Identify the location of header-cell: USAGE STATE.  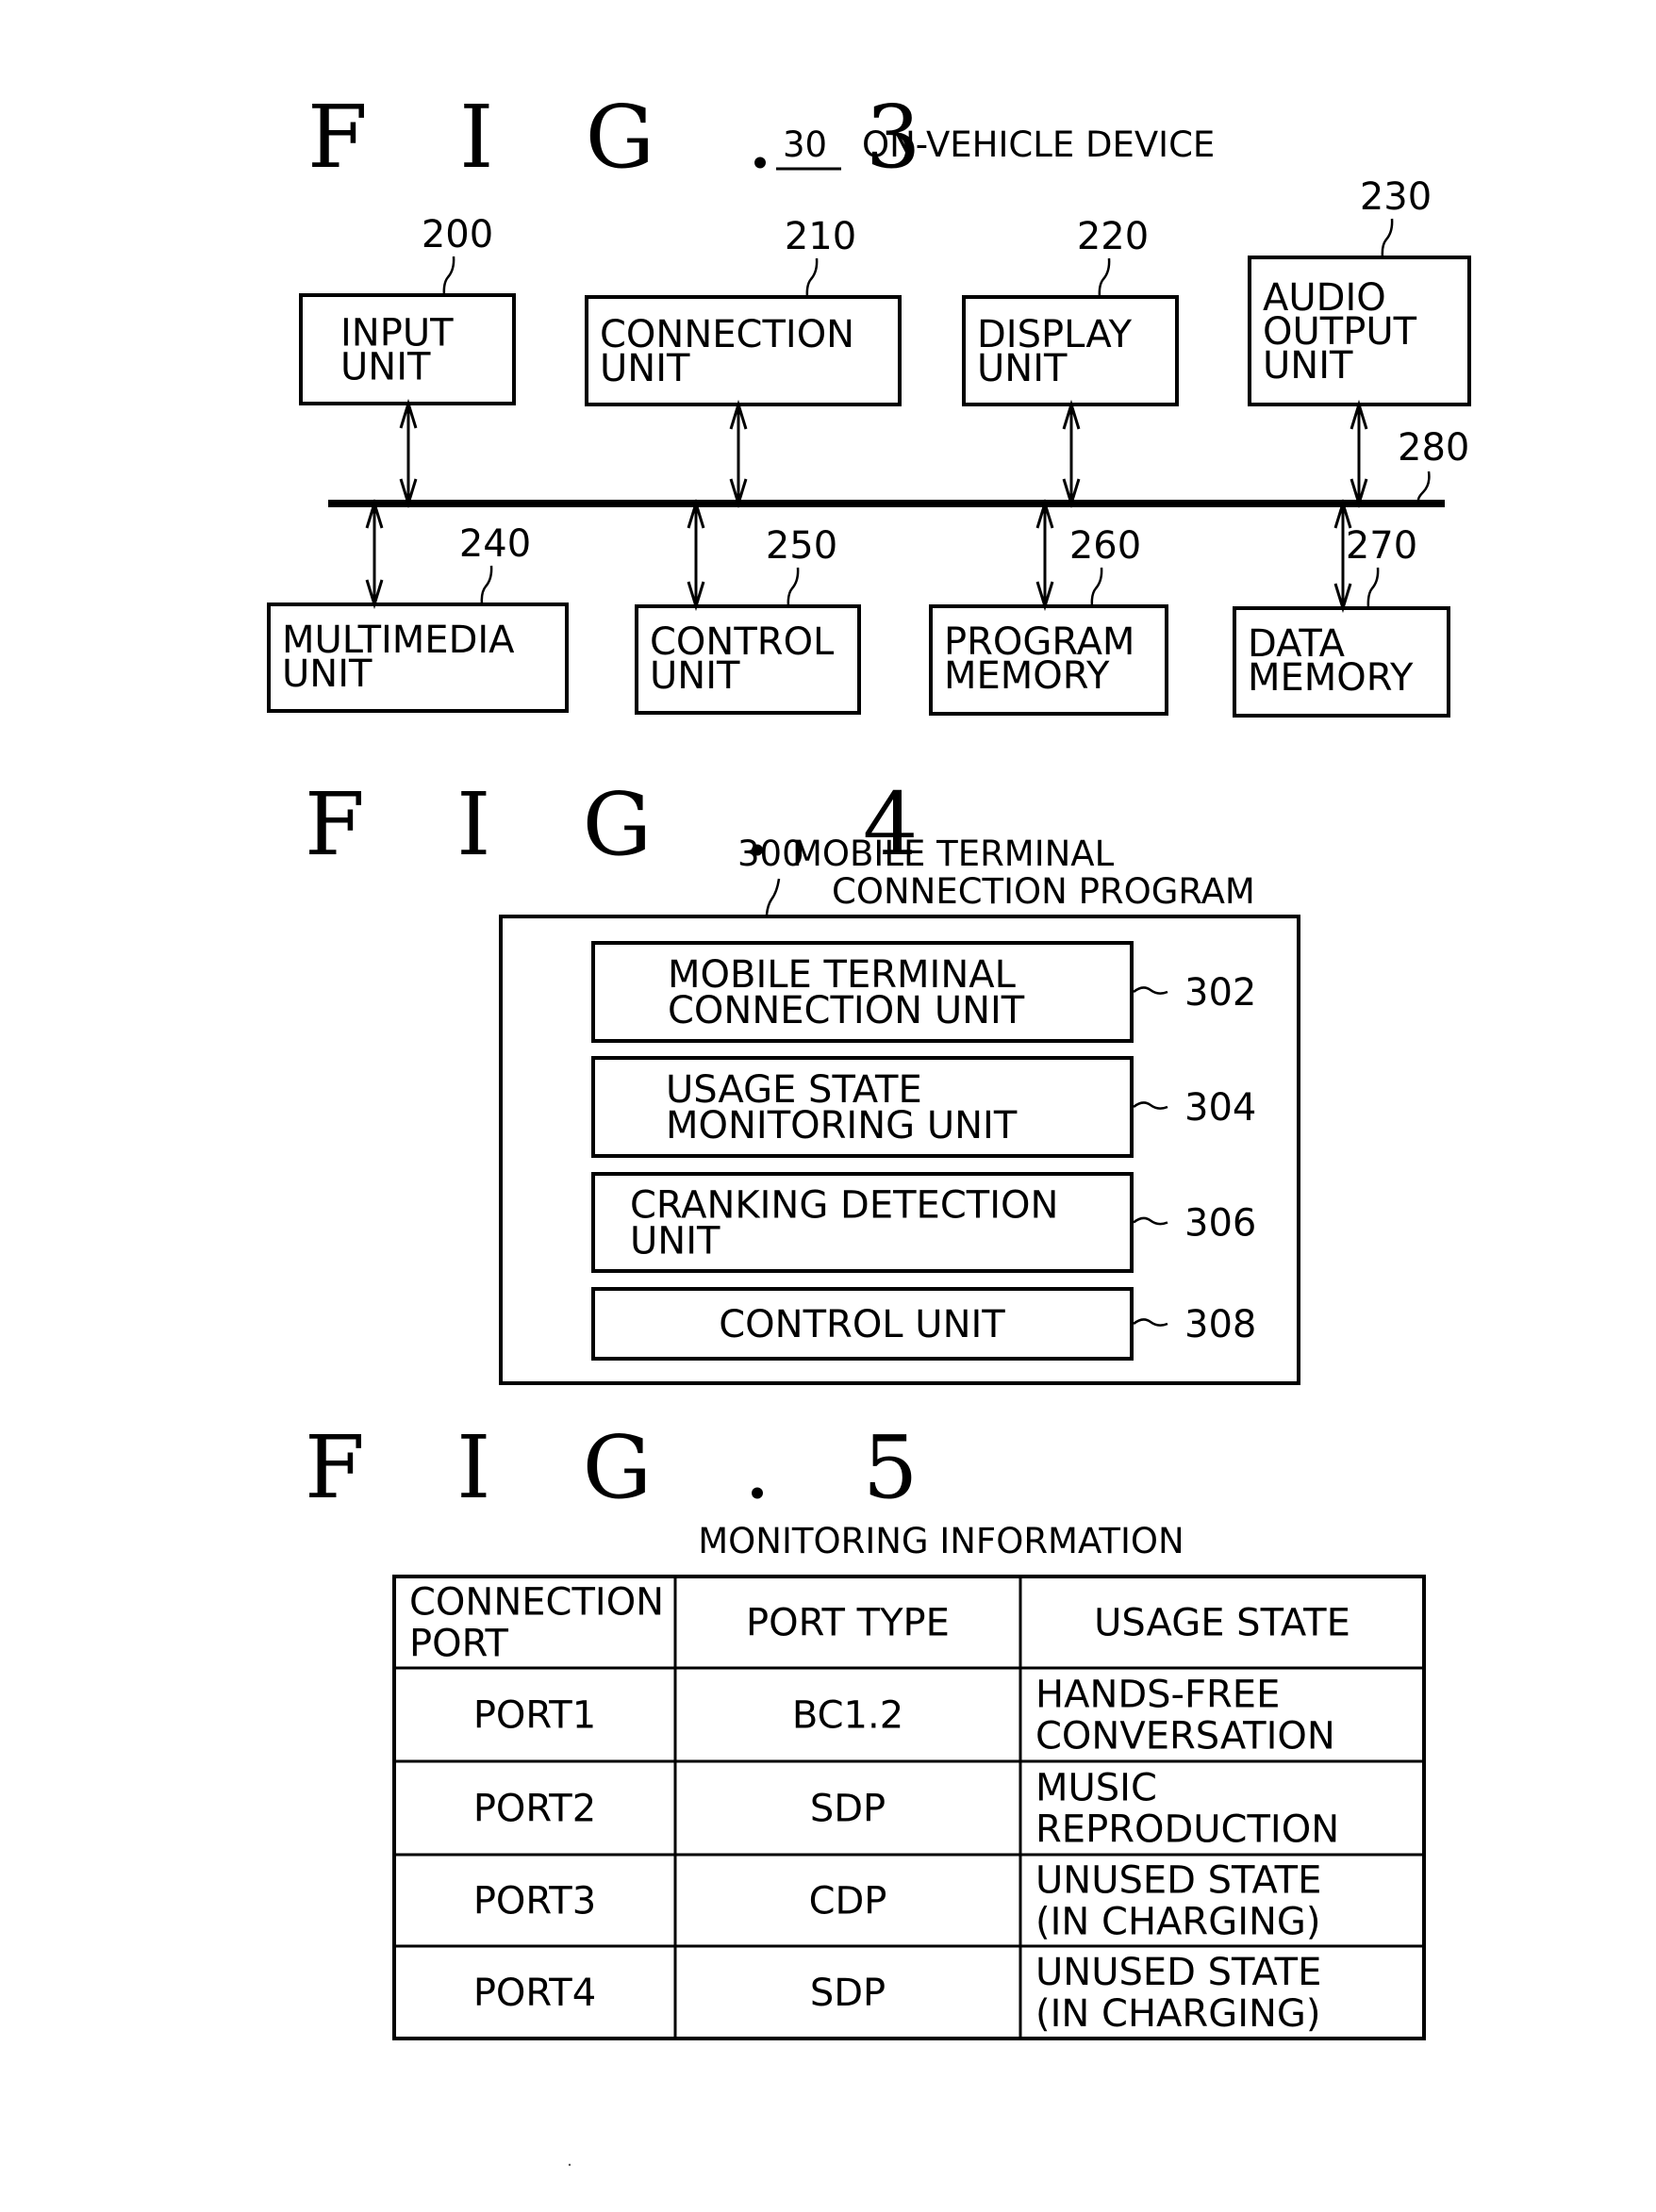
(1222, 1623).